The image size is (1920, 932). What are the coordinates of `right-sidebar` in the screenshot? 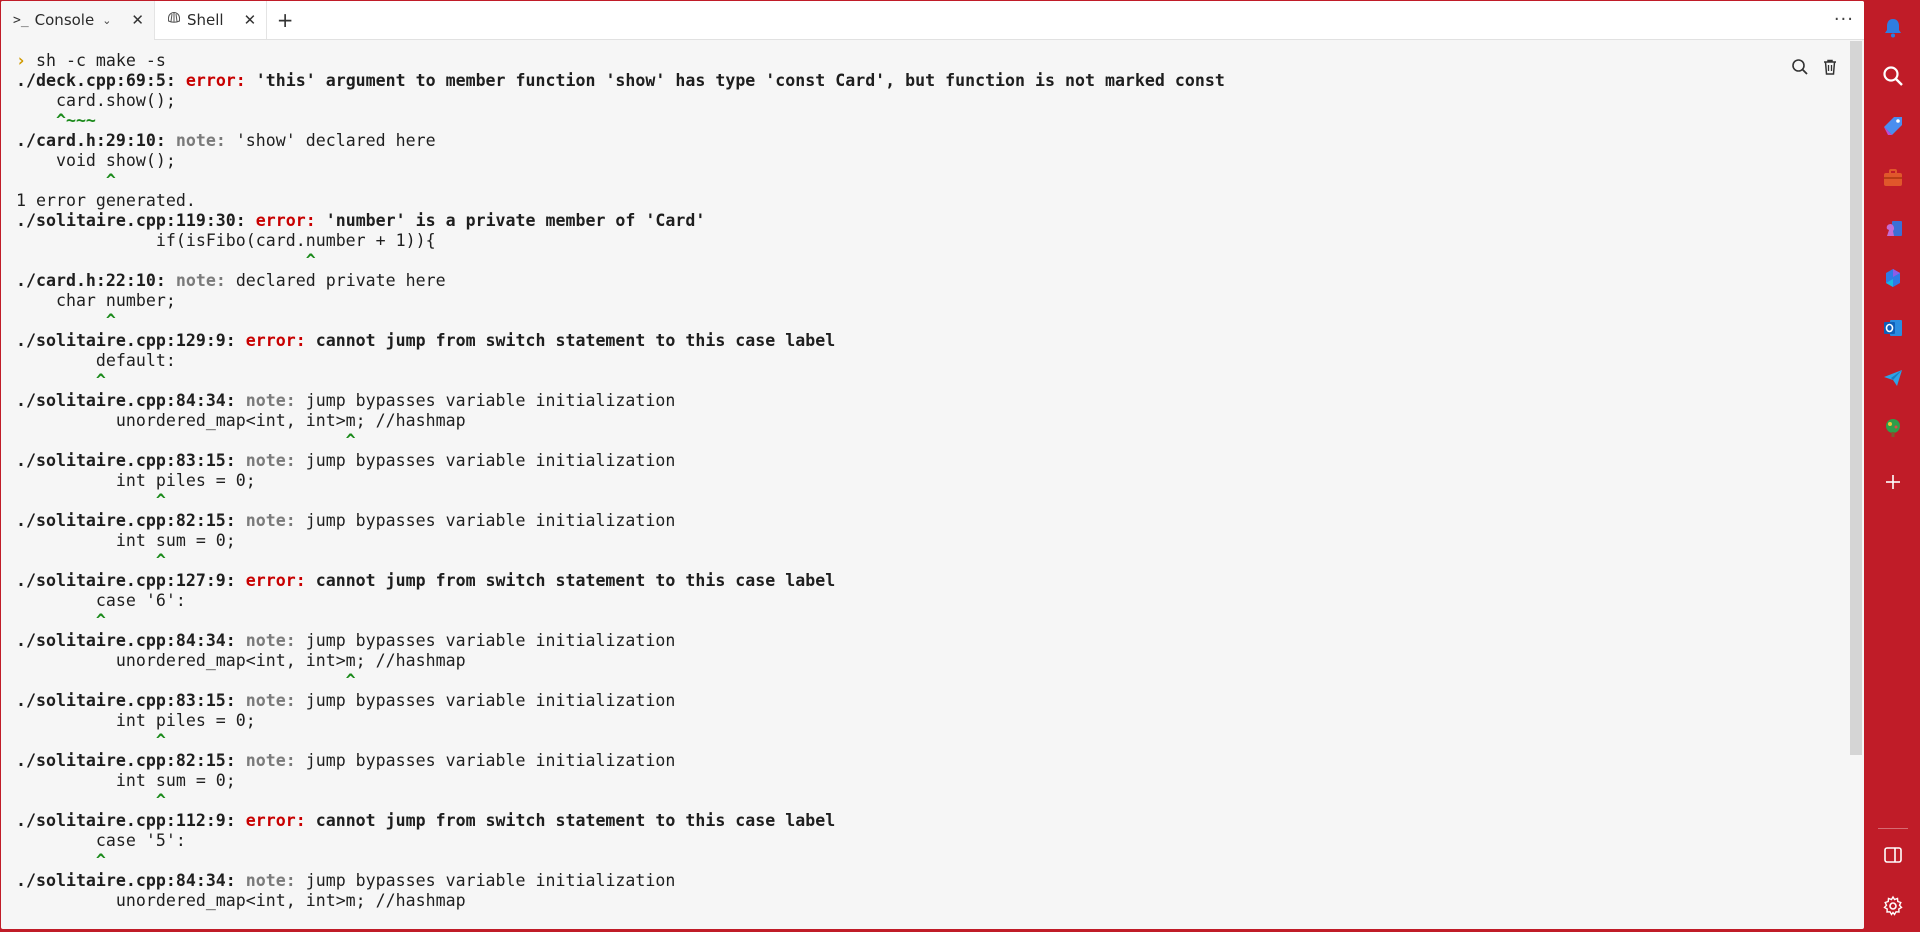 It's located at (1893, 466).